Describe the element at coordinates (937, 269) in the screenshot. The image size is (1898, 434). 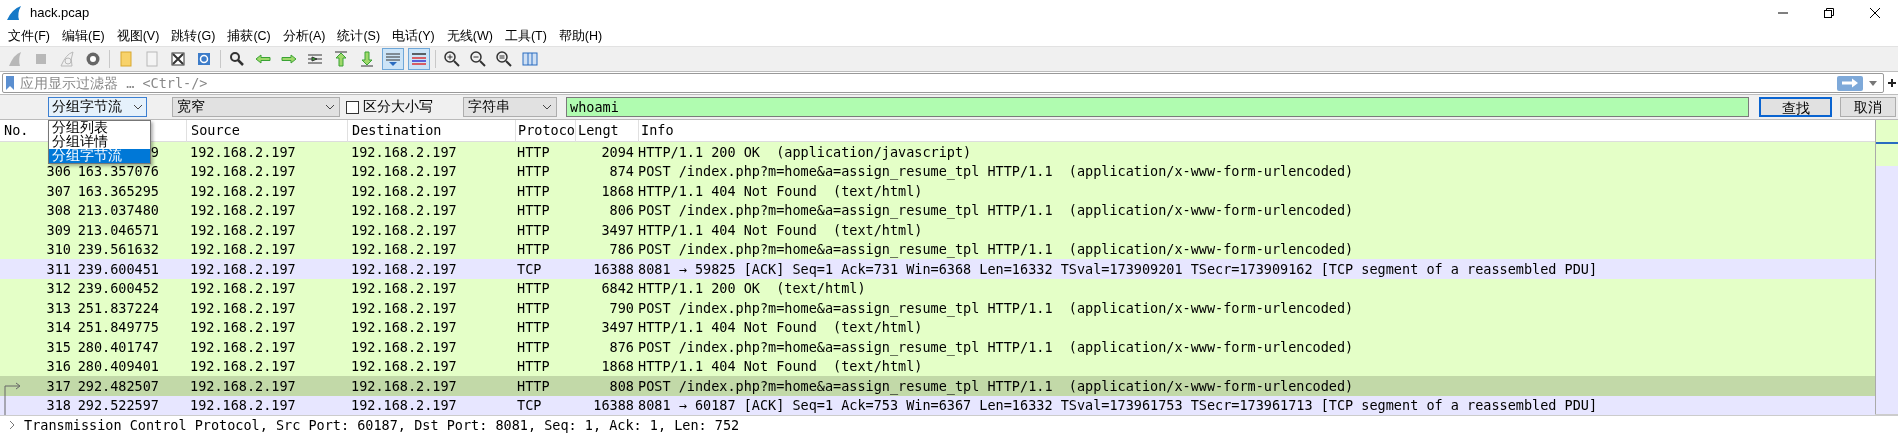
I see `packet-row: 311 239.600451 192.168.2.197 192.168.2.197 TCP 16388 8081 → 59825 [ACK] Seq=1 Ack=731 Win=6368 Len=16332 TSval=173909201 TSecr=173909162 [TCP segment of a reassembled PDU]` at that location.